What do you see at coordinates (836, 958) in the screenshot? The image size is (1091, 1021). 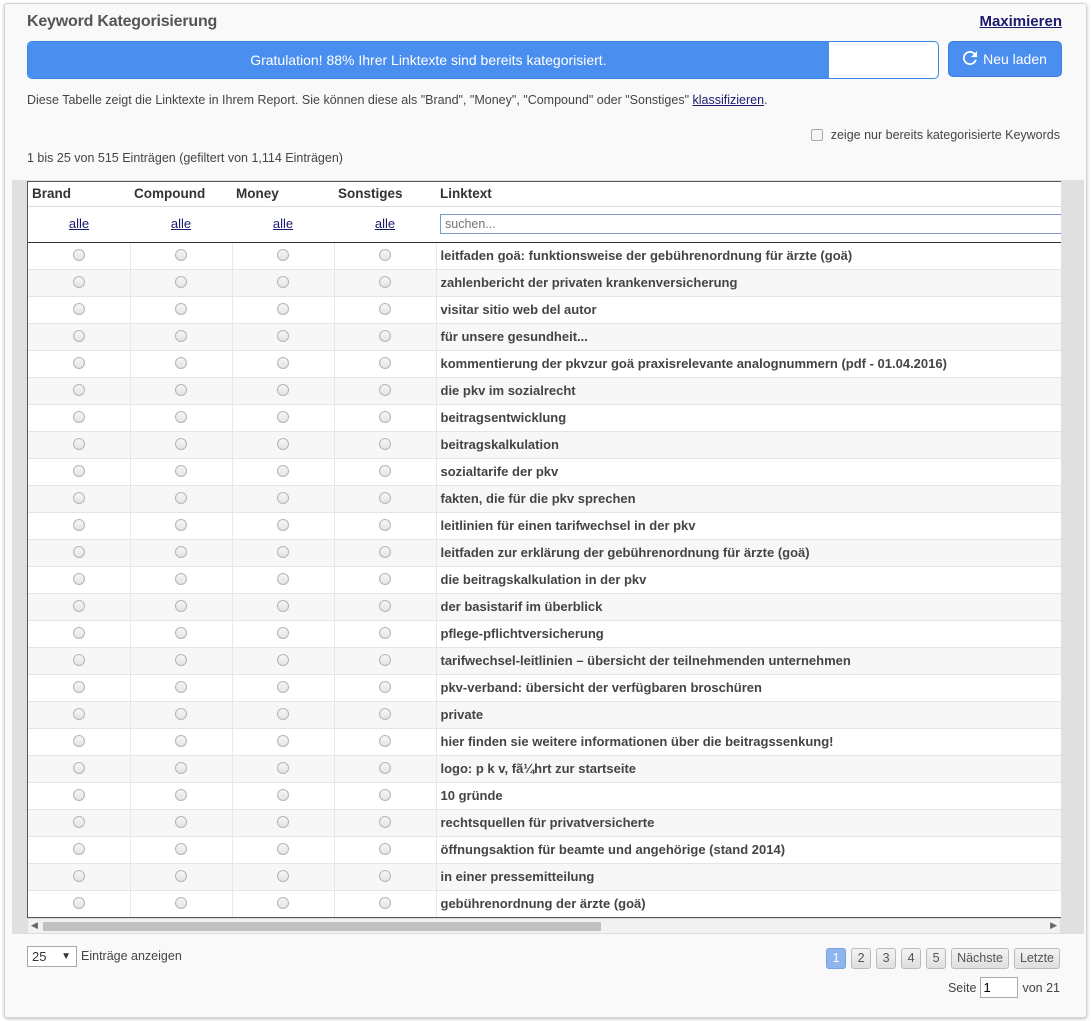 I see `page-button-1: 1` at bounding box center [836, 958].